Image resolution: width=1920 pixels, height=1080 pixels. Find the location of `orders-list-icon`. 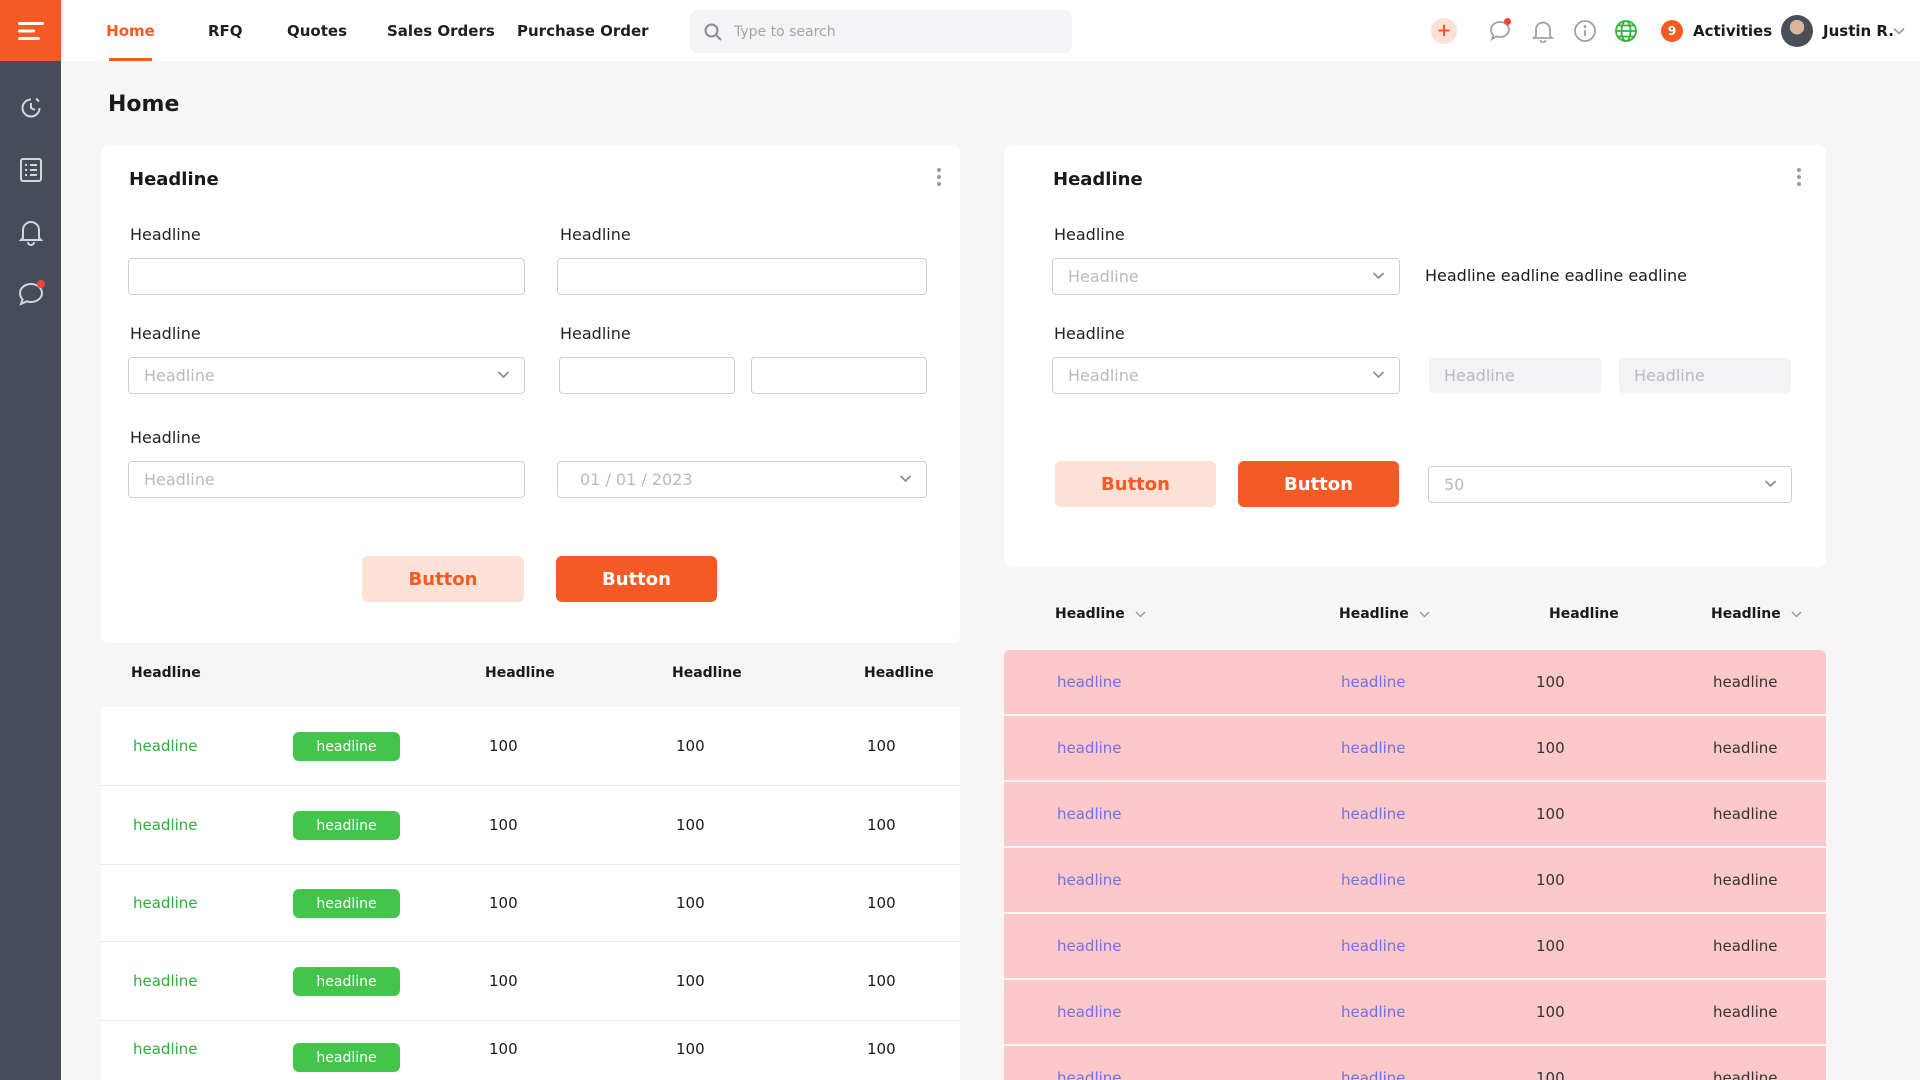

orders-list-icon is located at coordinates (30, 170).